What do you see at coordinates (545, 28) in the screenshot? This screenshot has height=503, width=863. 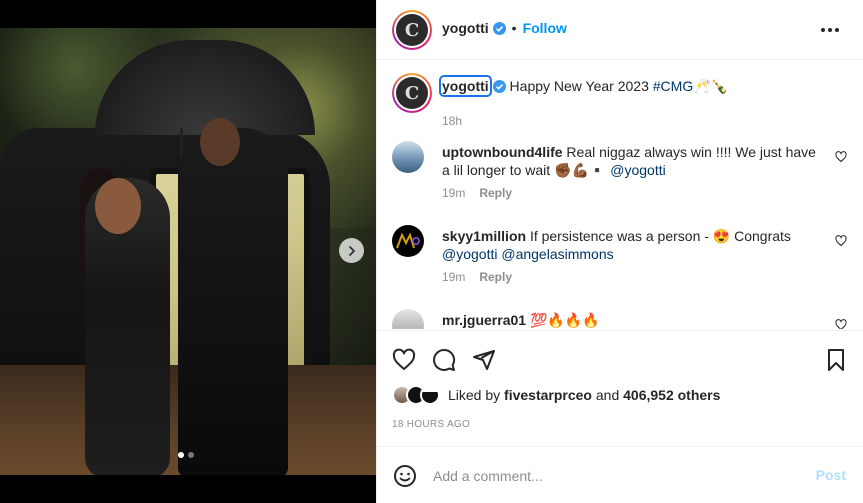 I see `follow-button: Follow` at bounding box center [545, 28].